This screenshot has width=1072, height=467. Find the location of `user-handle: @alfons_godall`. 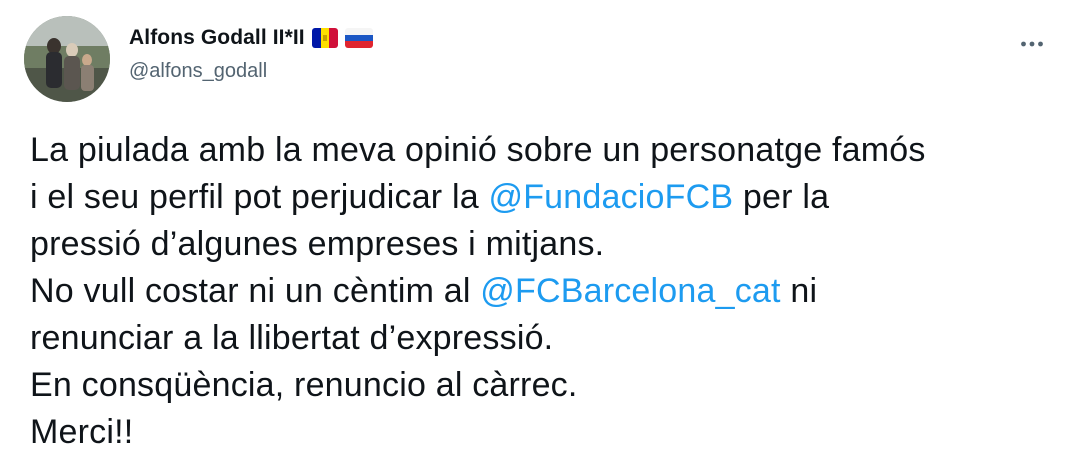

user-handle: @alfons_godall is located at coordinates (251, 71).